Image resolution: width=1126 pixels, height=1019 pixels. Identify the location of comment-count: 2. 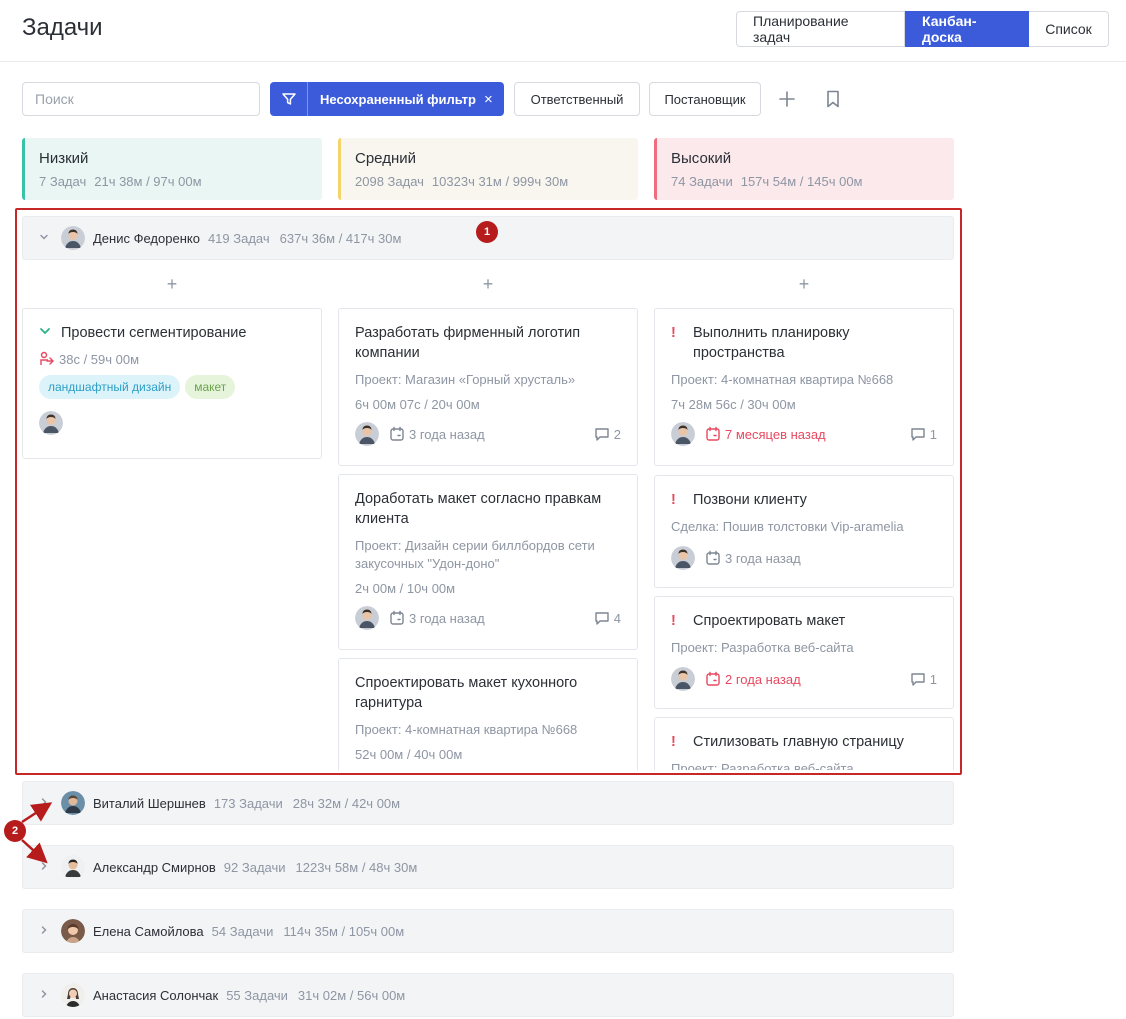
(617, 434).